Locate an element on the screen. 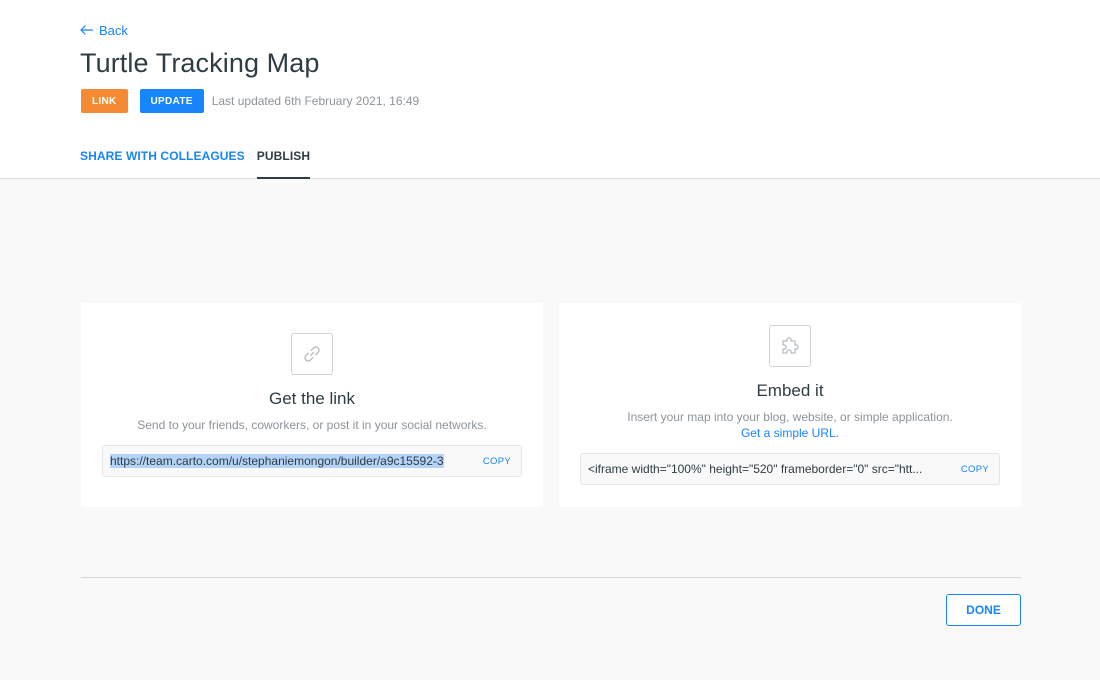 Image resolution: width=1100 pixels, height=680 pixels. copy-embed-button: COPY is located at coordinates (973, 469).